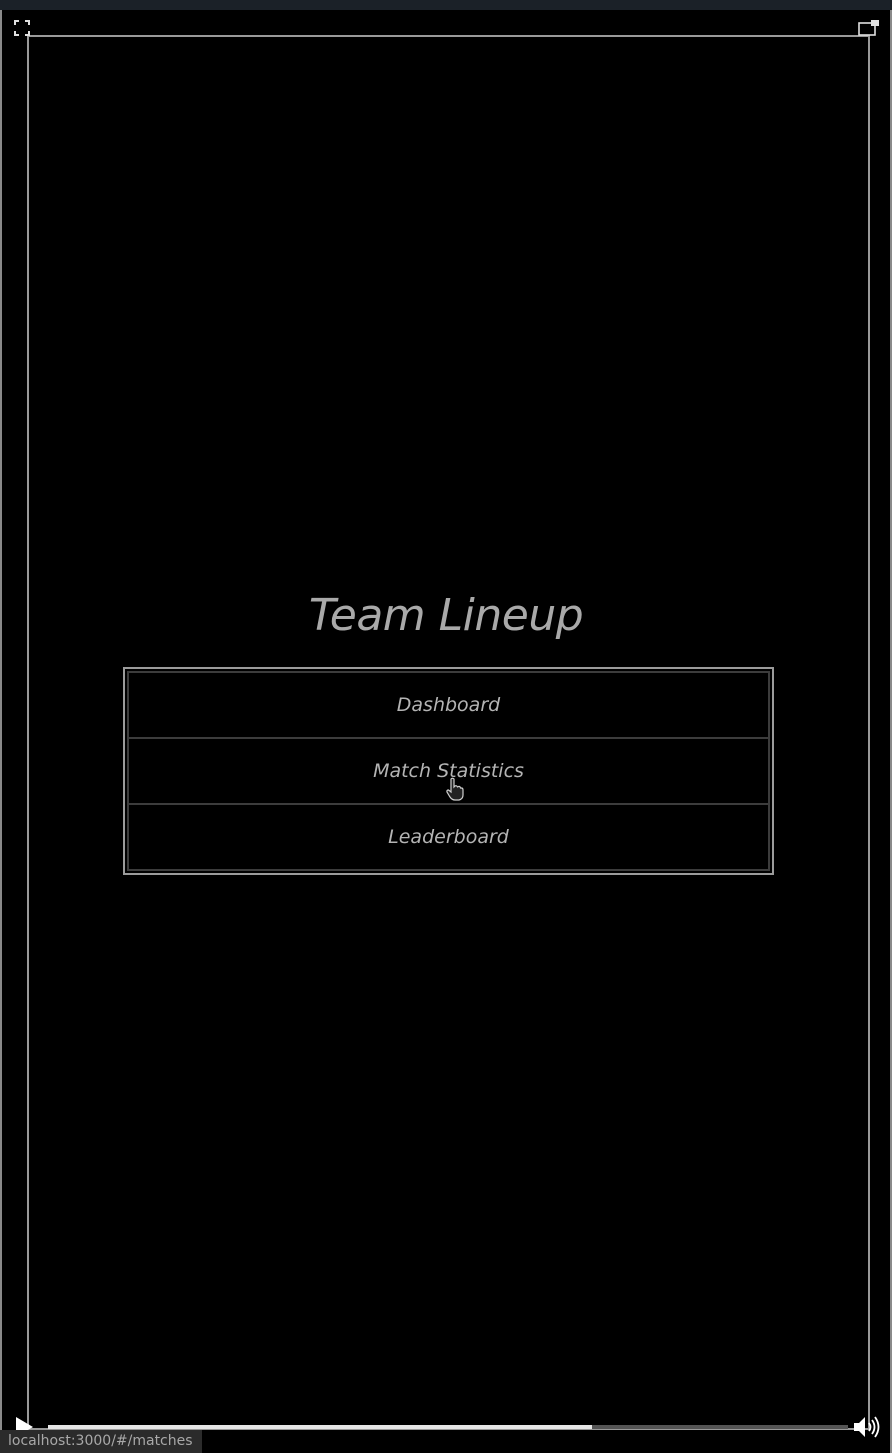  What do you see at coordinates (446, 5) in the screenshot?
I see `window-top-bar` at bounding box center [446, 5].